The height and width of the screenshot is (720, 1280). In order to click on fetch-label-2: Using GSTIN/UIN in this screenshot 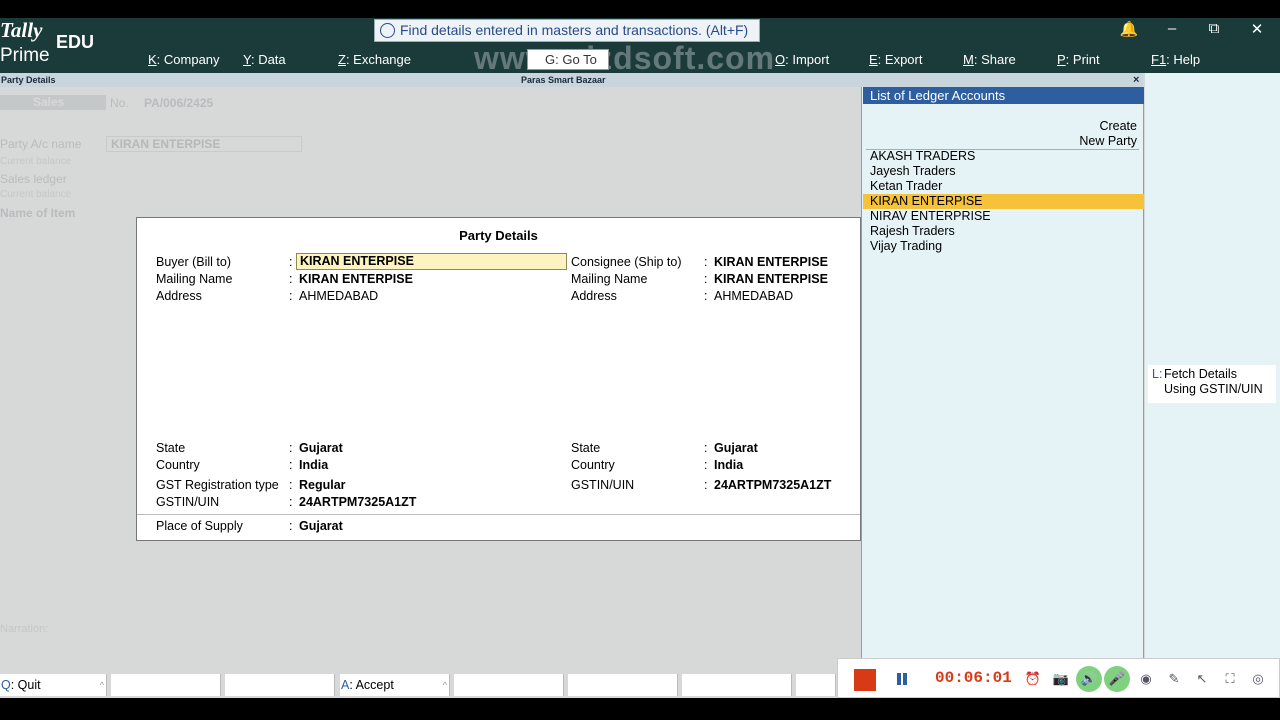, I will do `click(1213, 389)`.